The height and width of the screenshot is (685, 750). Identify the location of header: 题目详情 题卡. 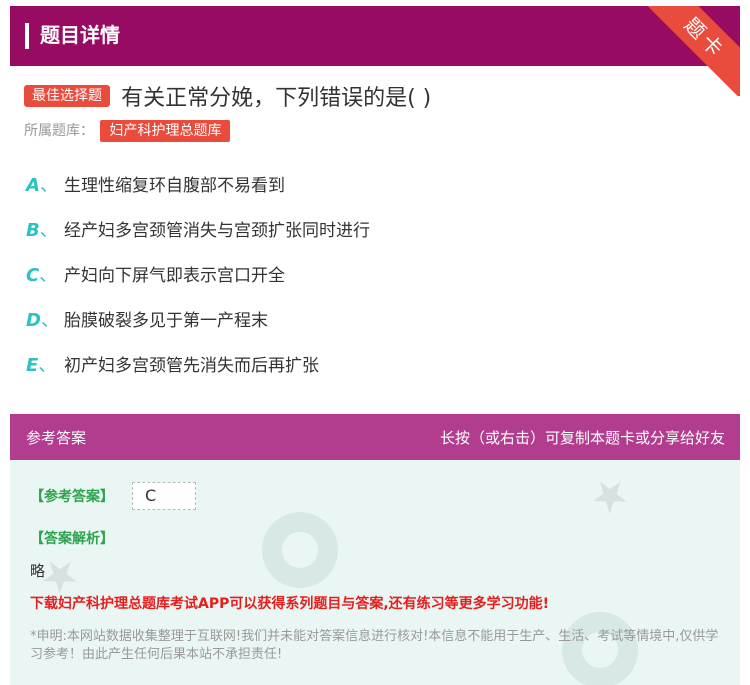
(375, 51).